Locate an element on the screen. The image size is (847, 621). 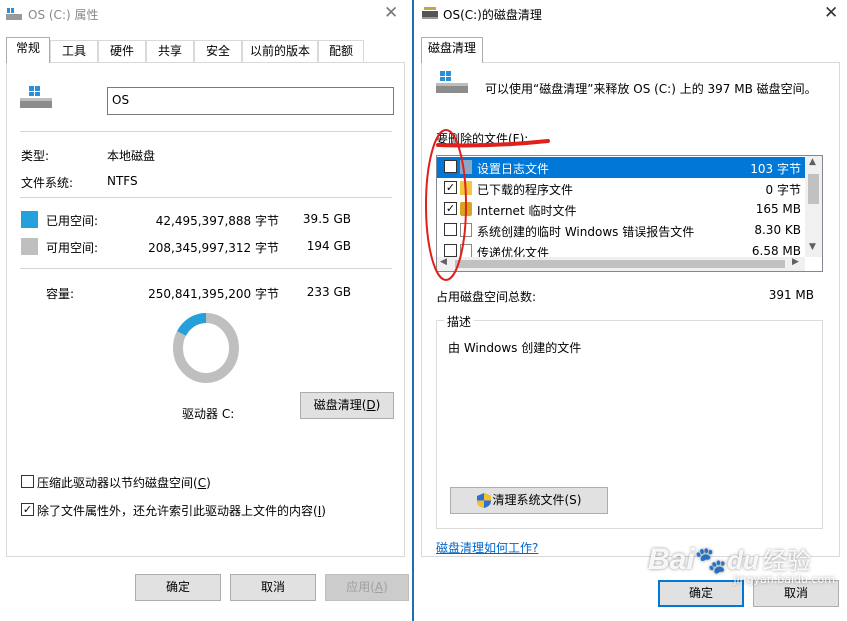
free-color-swatch is located at coordinates (29, 246).